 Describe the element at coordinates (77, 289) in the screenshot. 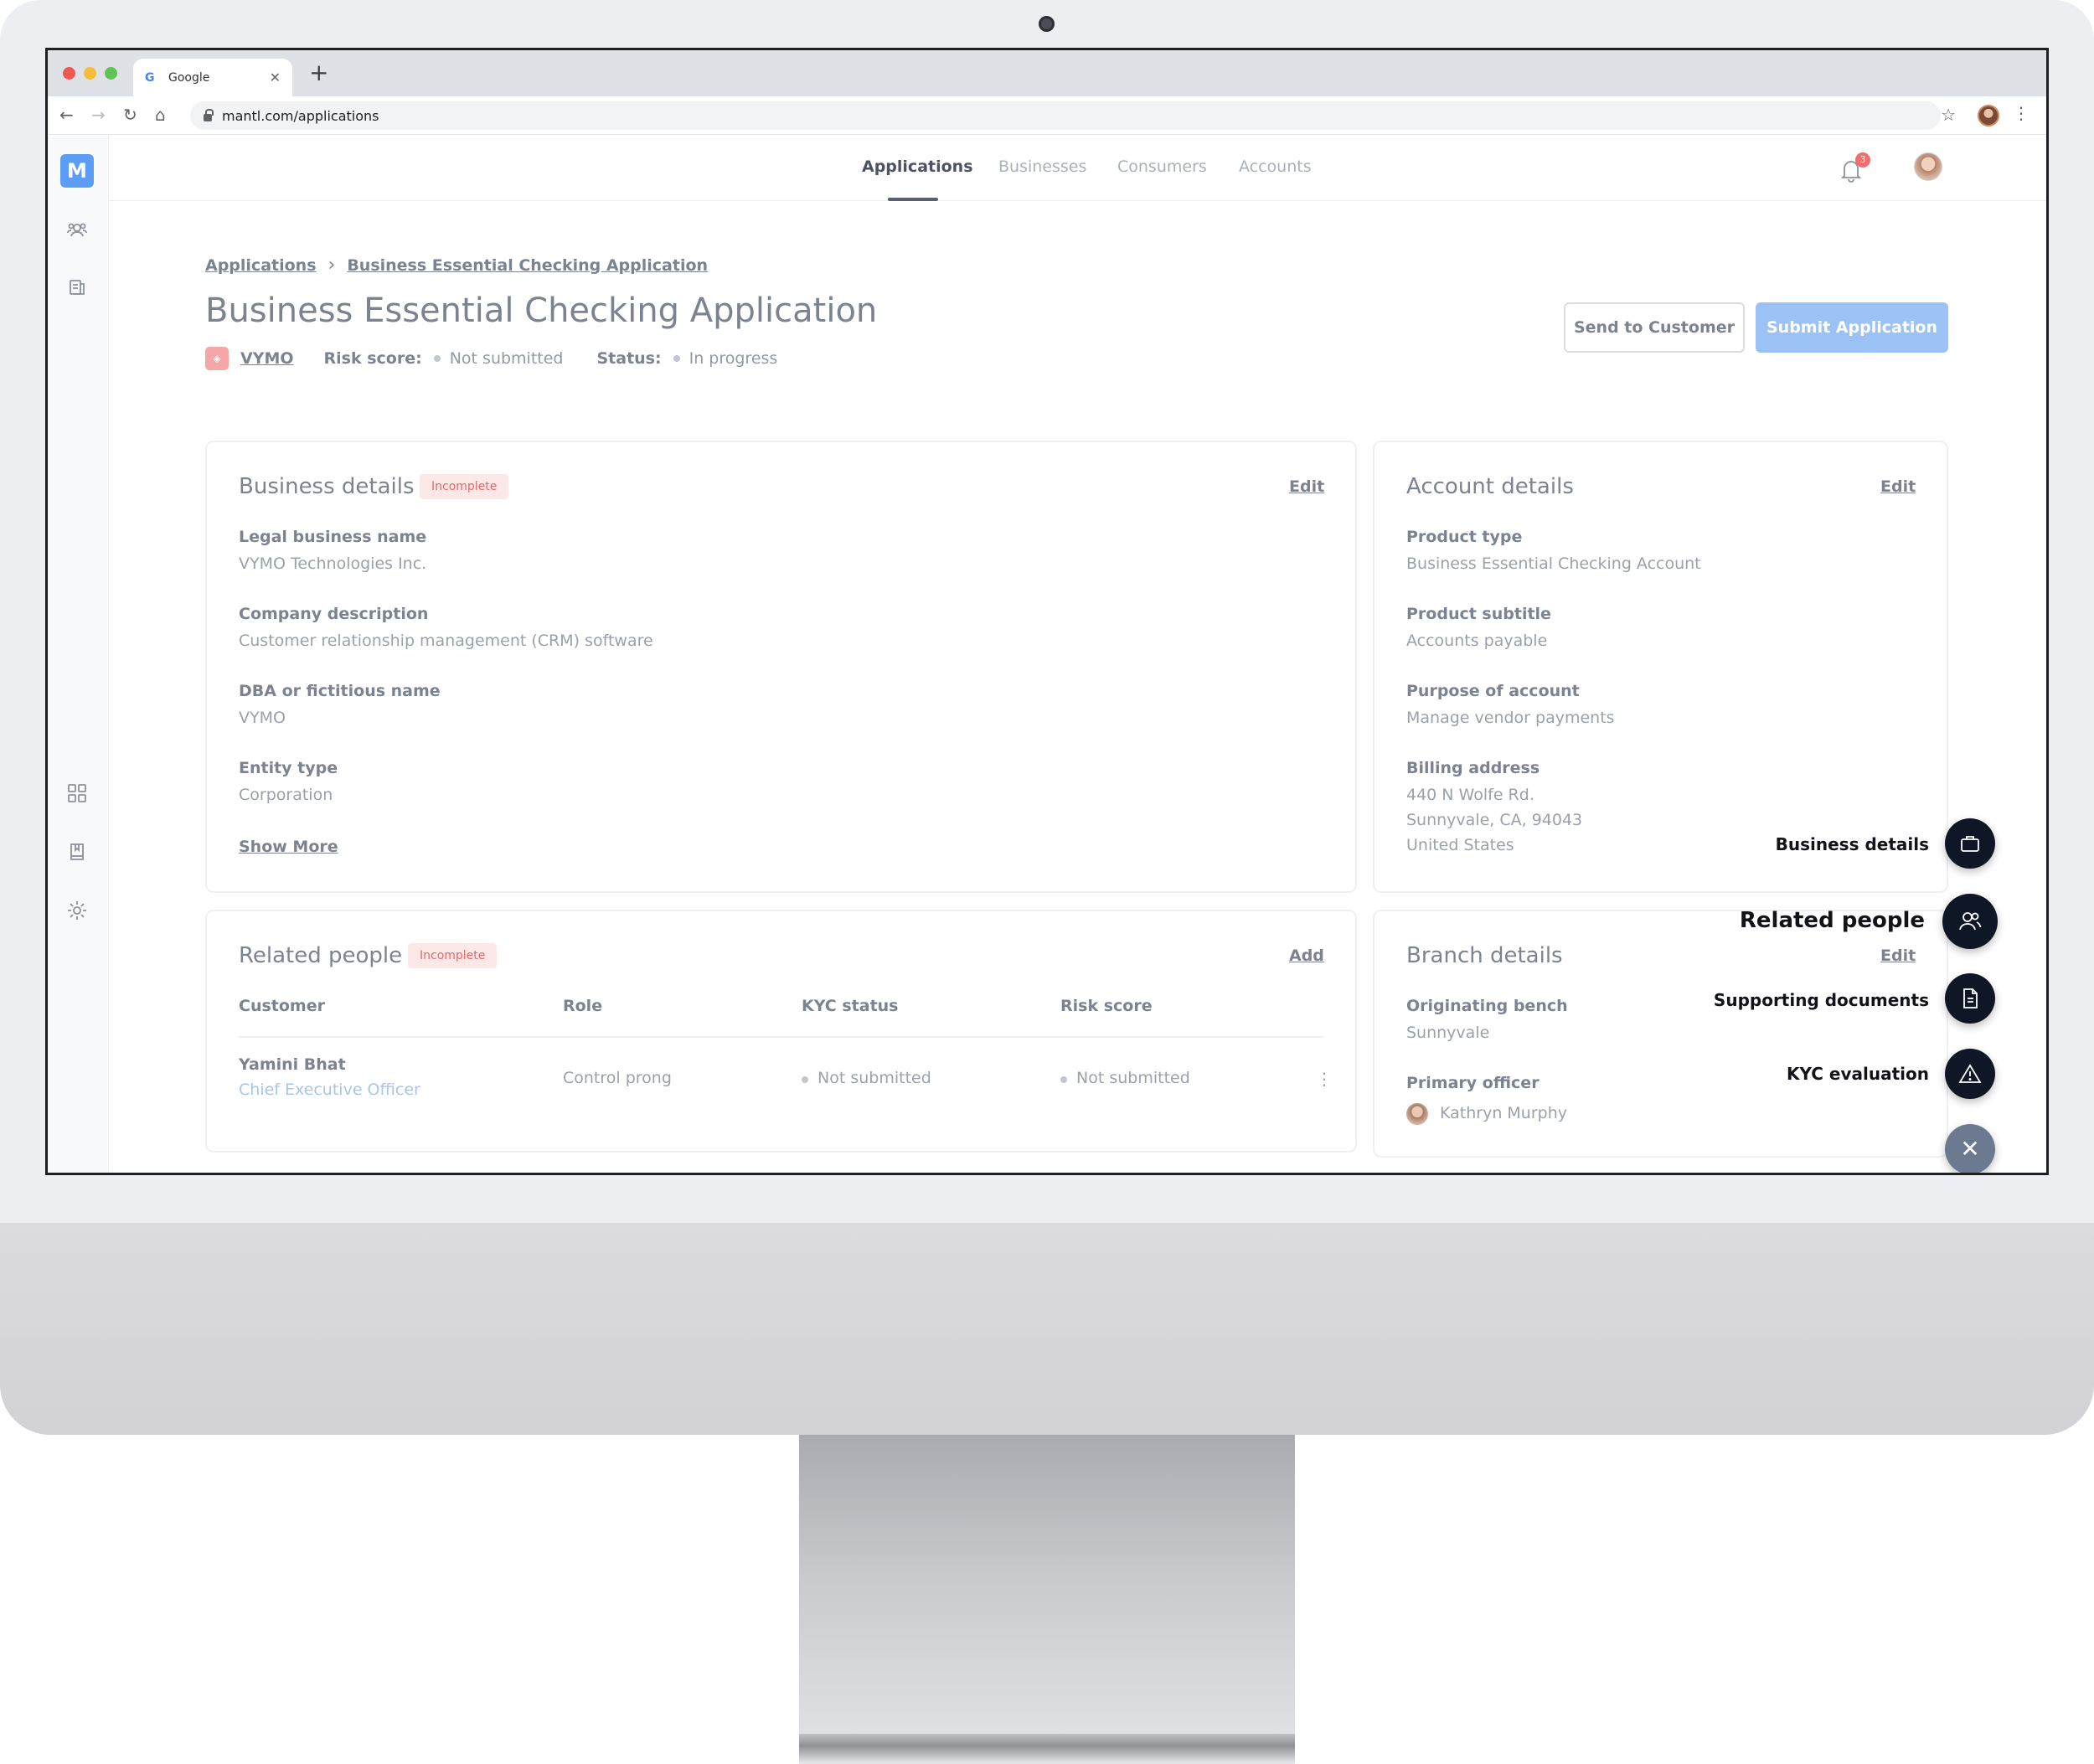

I see `sidebar-documents-icon` at that location.